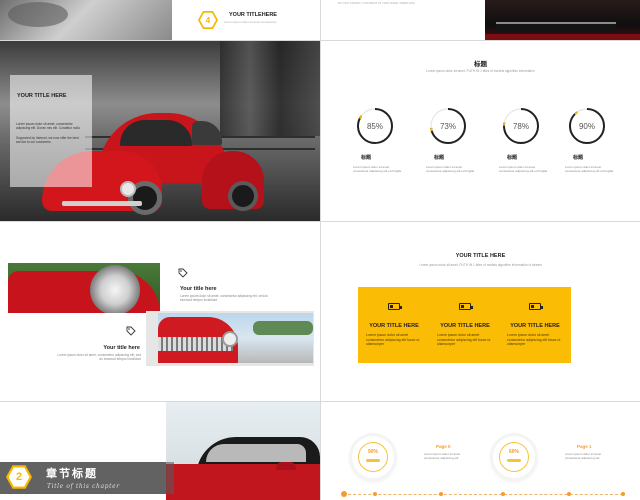  Describe the element at coordinates (160, 451) in the screenshot. I see `slide-thumbnail-7: 2 章节标题 Title of this chapter` at that location.